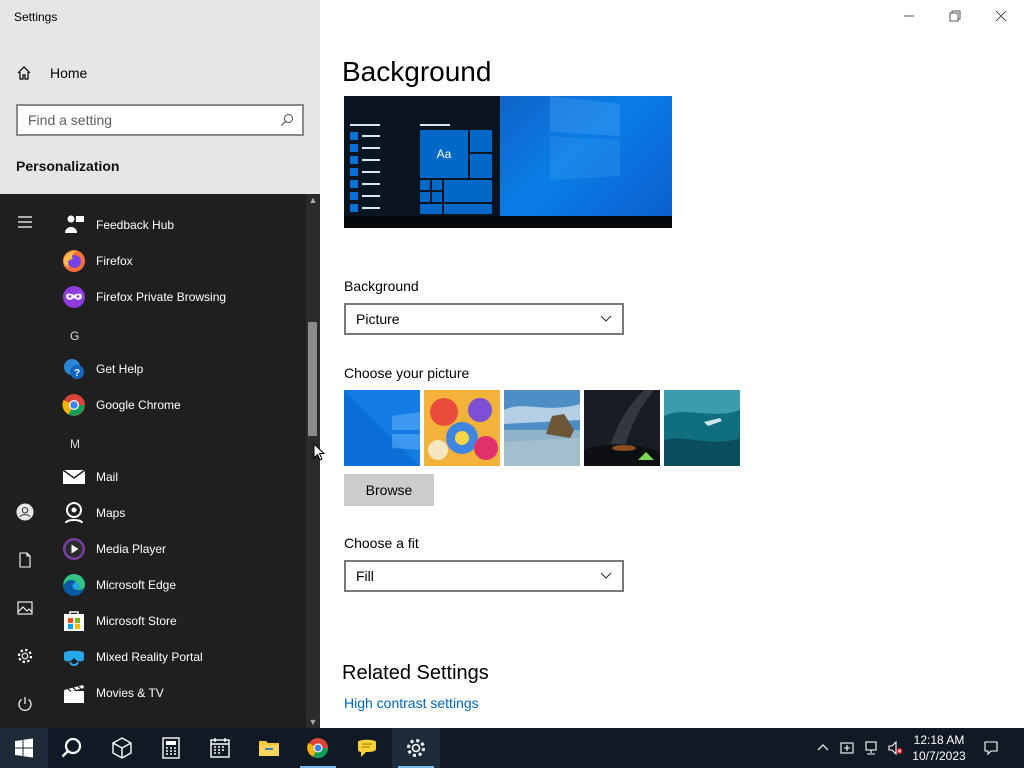 Image resolution: width=1024 pixels, height=768 pixels. I want to click on network-icon, so click(871, 748).